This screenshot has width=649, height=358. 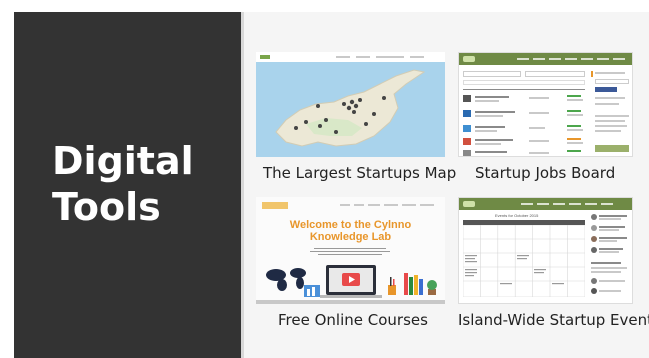 I want to click on startup-events-thumbnail: Events for October 2015, so click(x=545, y=250).